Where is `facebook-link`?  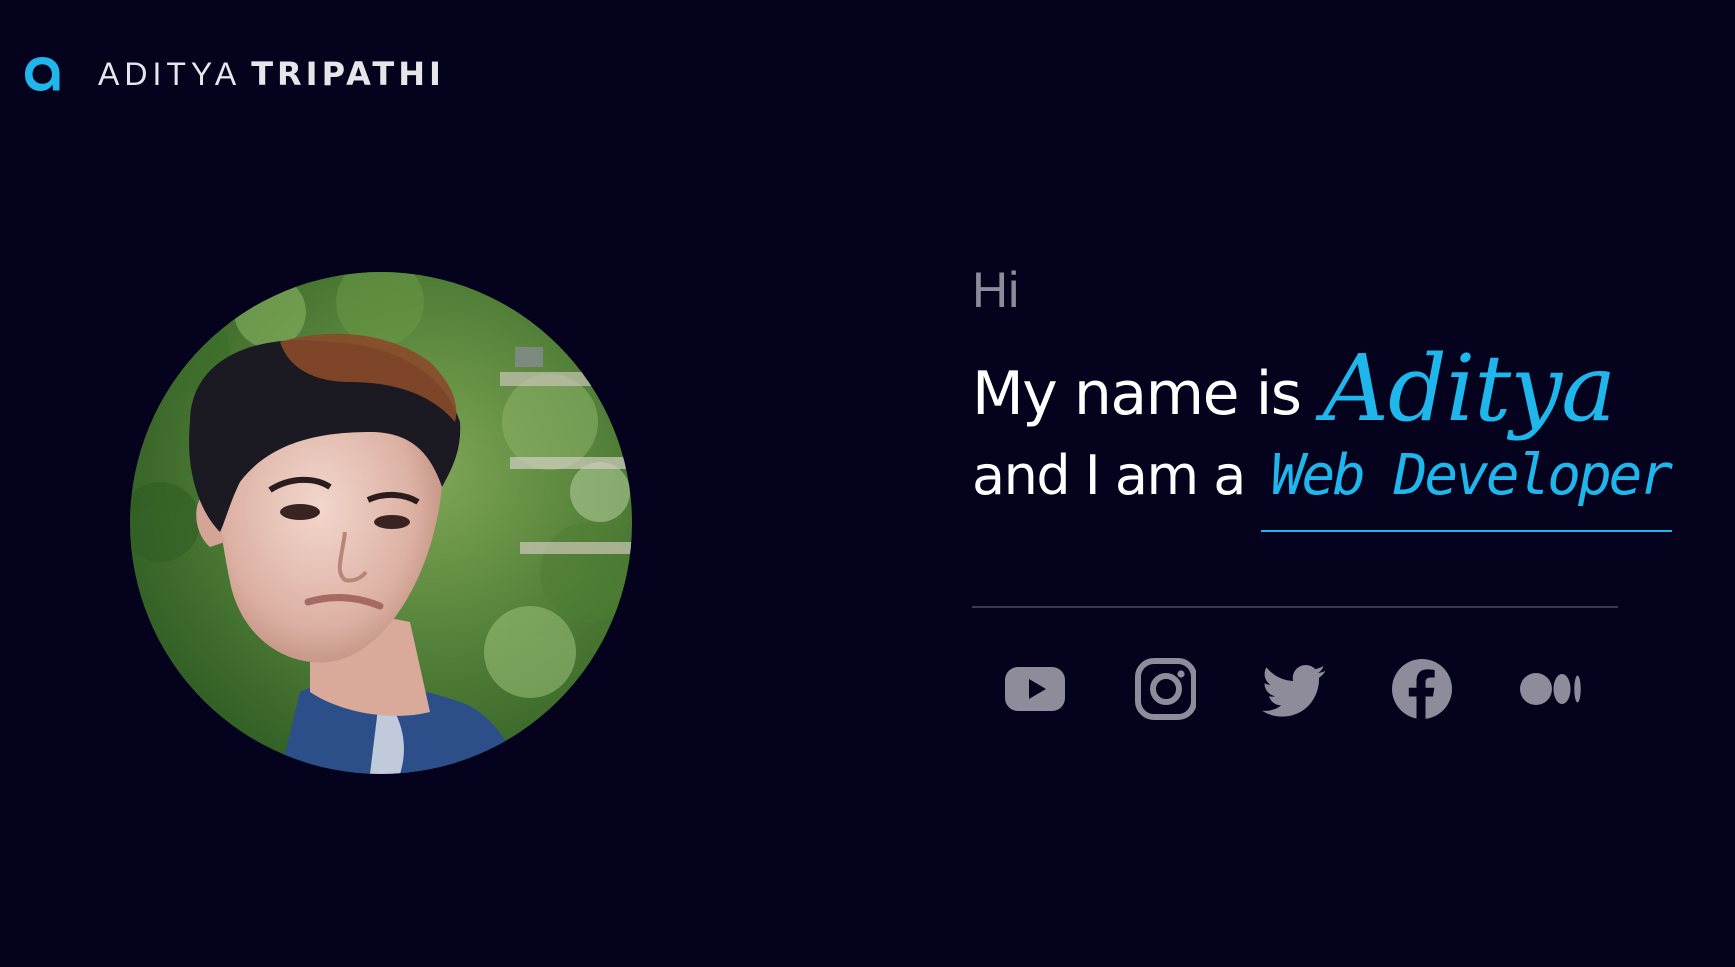 facebook-link is located at coordinates (1422, 689).